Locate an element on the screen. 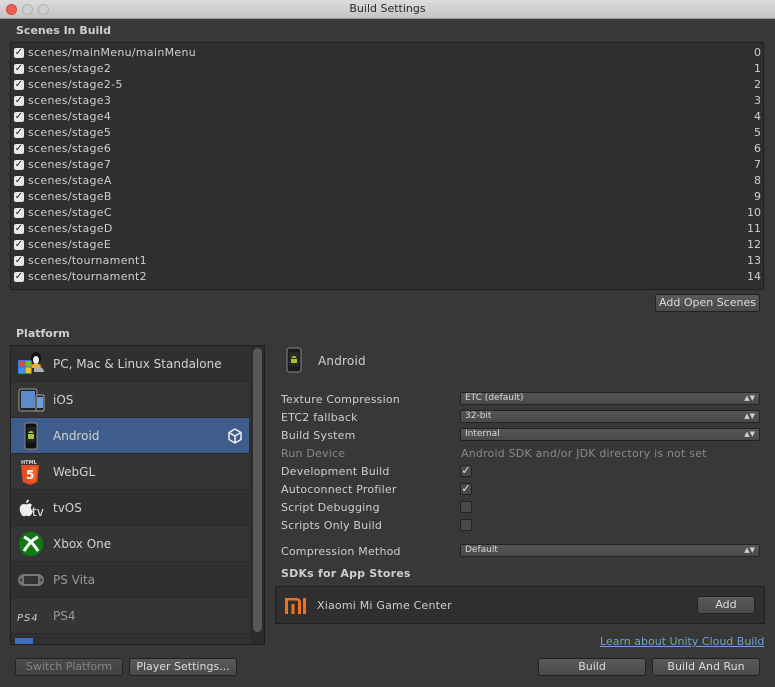 The width and height of the screenshot is (775, 687). scene-index: 12 is located at coordinates (754, 244).